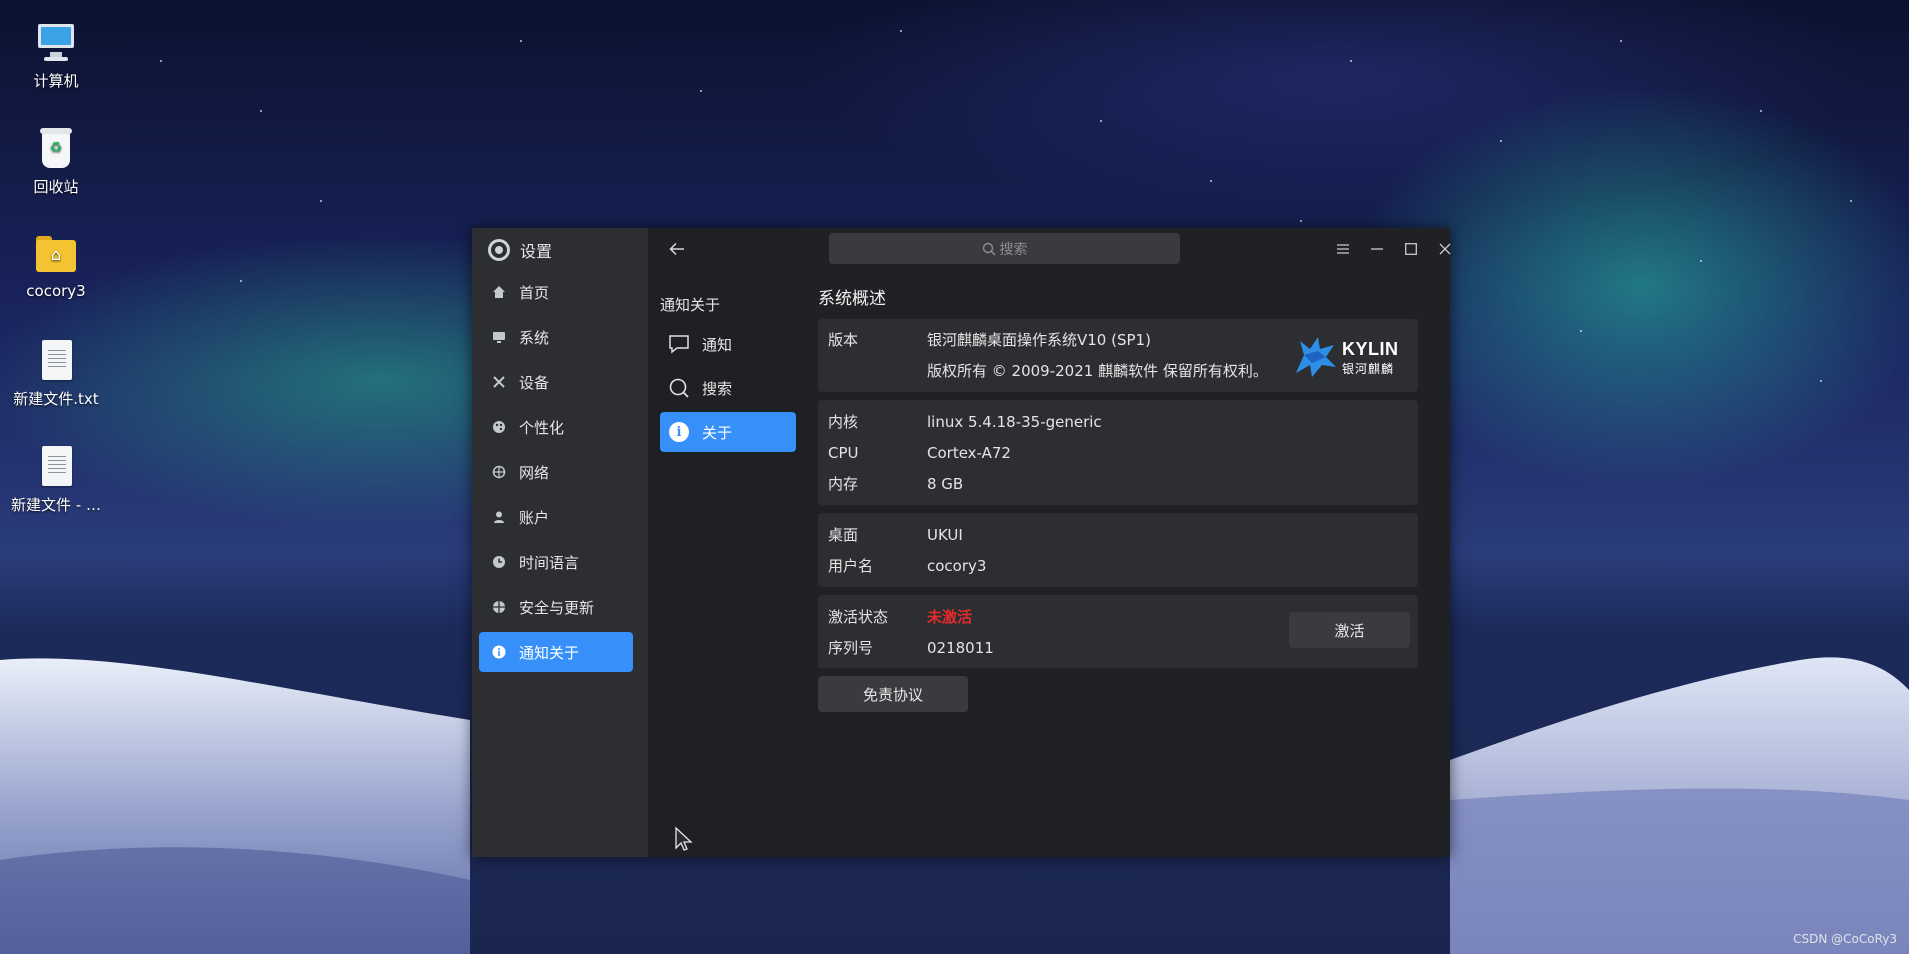  I want to click on nav-item-label: 系统, so click(534, 337).